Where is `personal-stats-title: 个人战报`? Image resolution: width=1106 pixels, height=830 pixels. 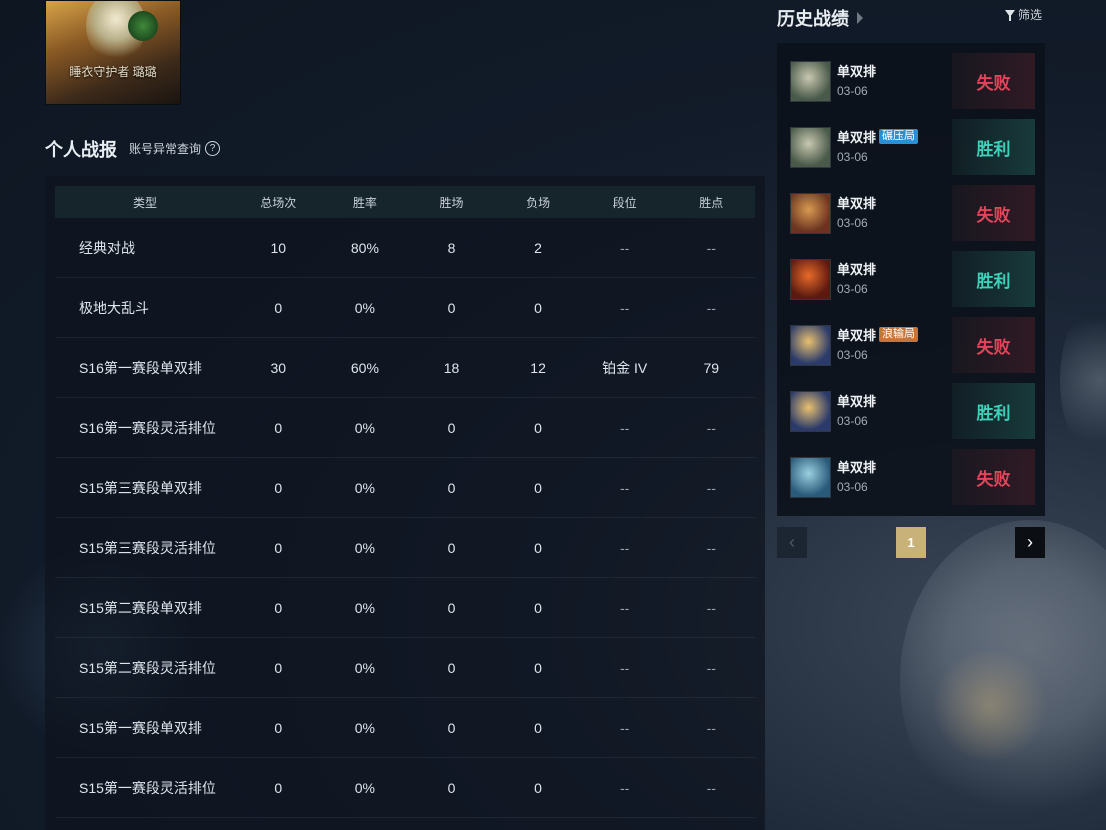 personal-stats-title: 个人战报 is located at coordinates (81, 150).